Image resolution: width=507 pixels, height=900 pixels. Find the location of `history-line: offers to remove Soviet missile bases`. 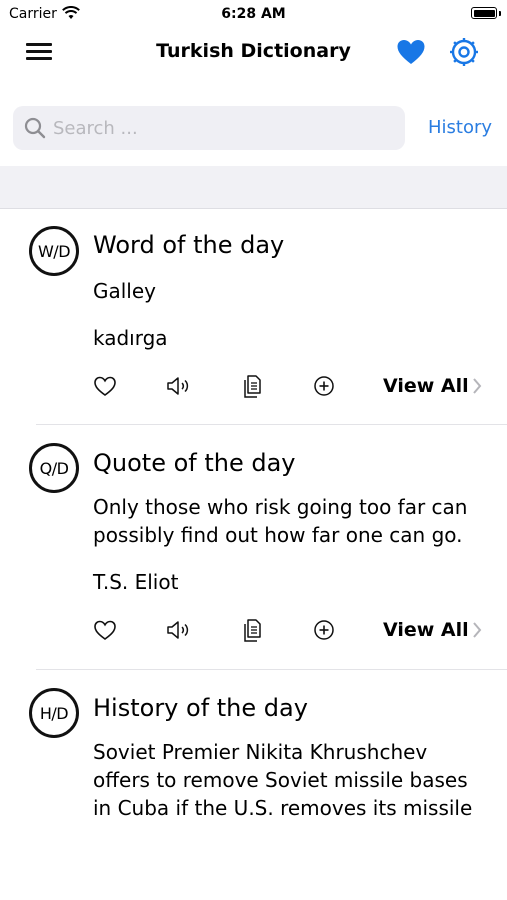

history-line: offers to remove Soviet missile bases is located at coordinates (280, 780).